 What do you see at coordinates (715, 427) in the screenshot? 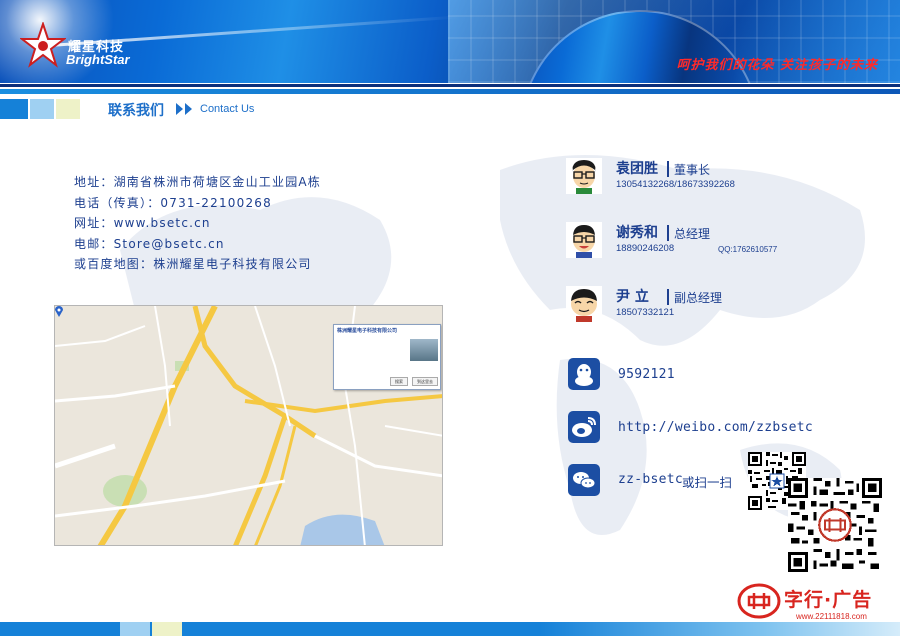
I see `weibo-url: http://weibo.com/zzbsetc` at bounding box center [715, 427].